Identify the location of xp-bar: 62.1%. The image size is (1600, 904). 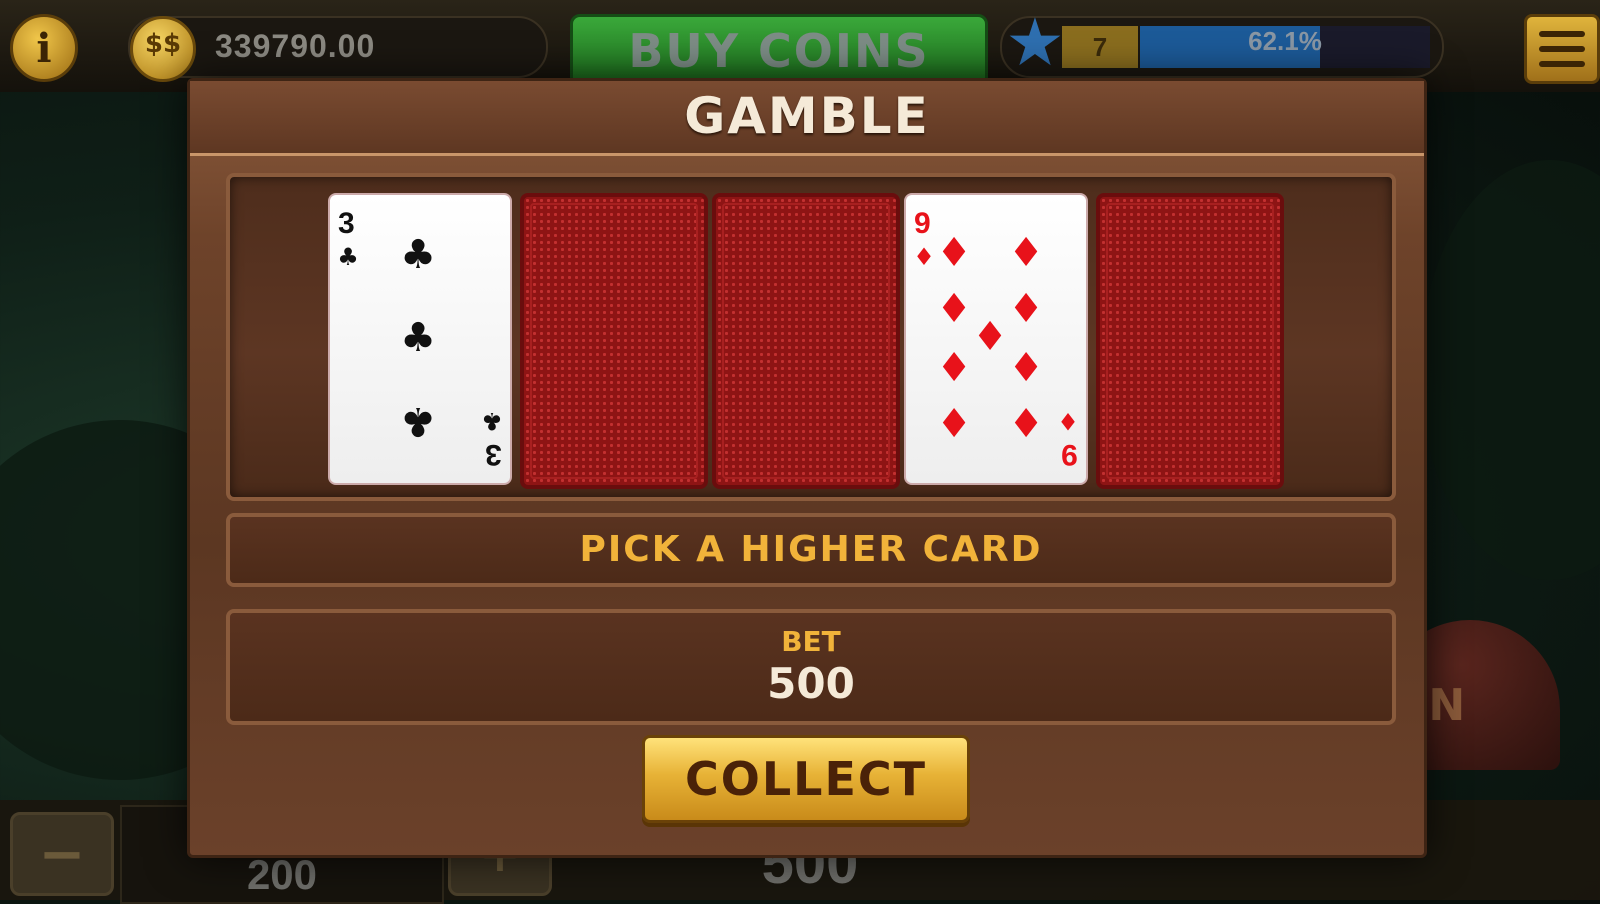
(1285, 47).